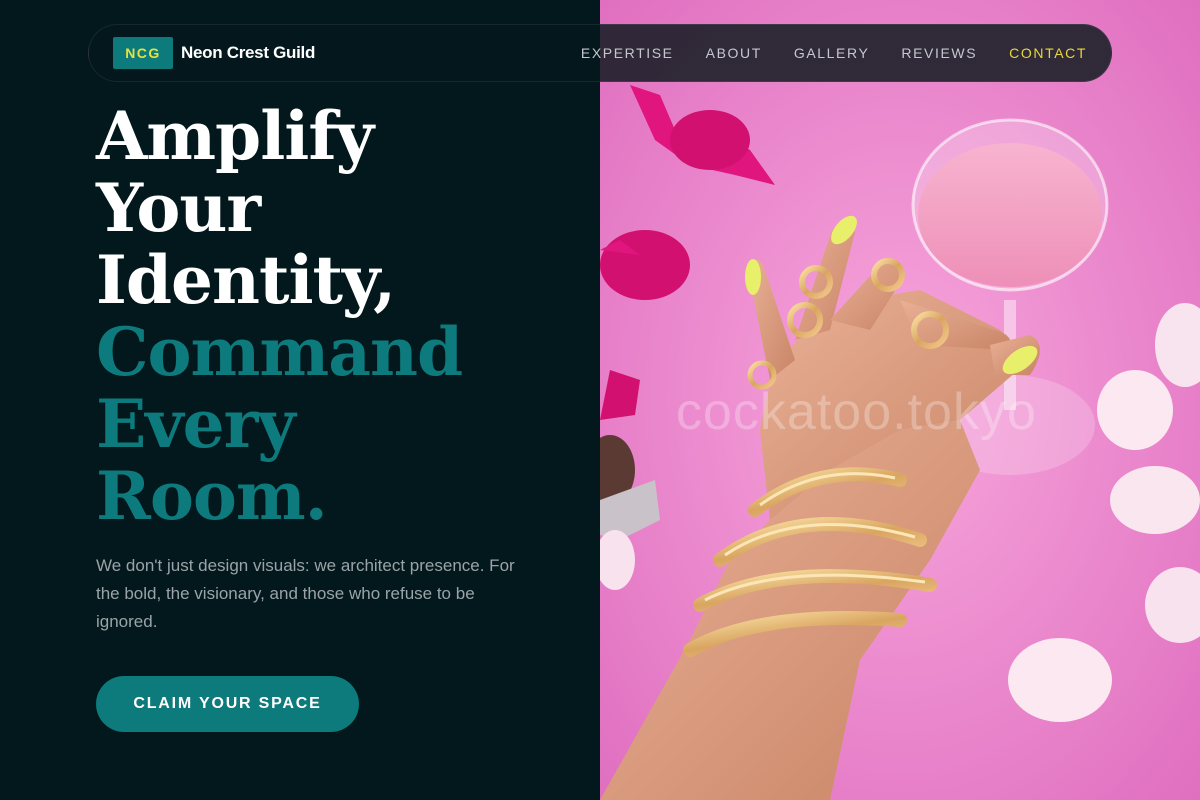 The height and width of the screenshot is (800, 1200). What do you see at coordinates (832, 53) in the screenshot?
I see `nav-link-gallery: GALLERY` at bounding box center [832, 53].